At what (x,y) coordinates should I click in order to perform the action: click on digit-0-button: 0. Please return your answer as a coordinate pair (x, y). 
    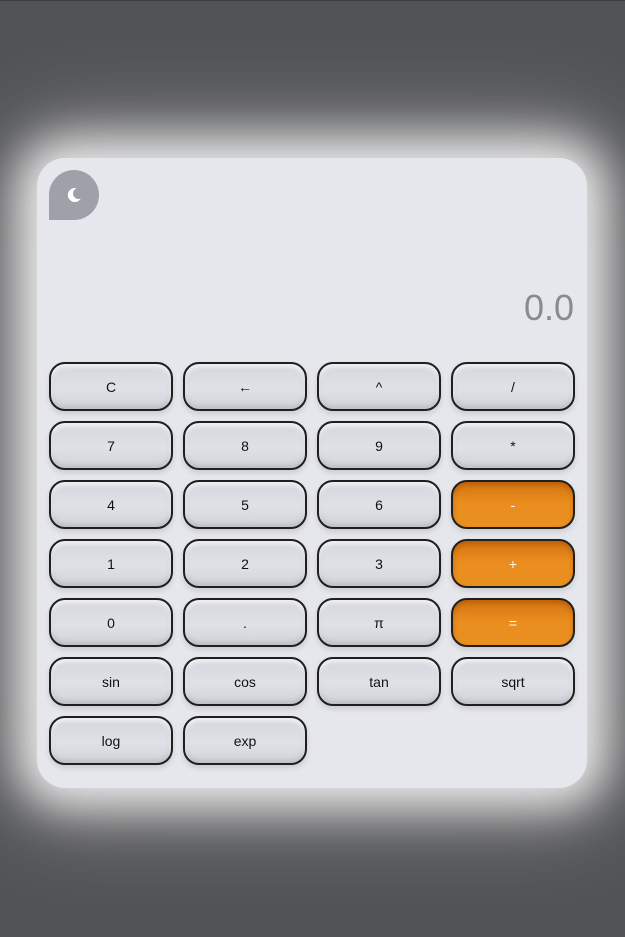
    Looking at the image, I should click on (111, 622).